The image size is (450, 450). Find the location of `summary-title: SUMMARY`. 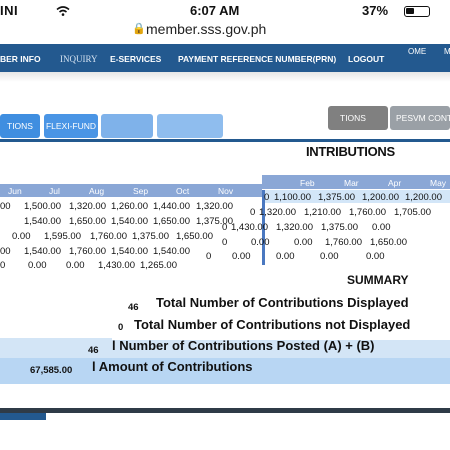

summary-title: SUMMARY is located at coordinates (378, 280).